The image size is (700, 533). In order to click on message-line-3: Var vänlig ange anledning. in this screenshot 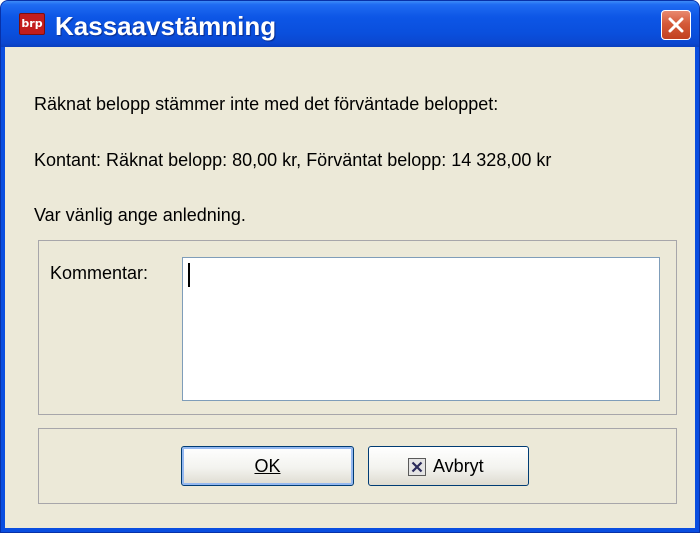, I will do `click(140, 215)`.